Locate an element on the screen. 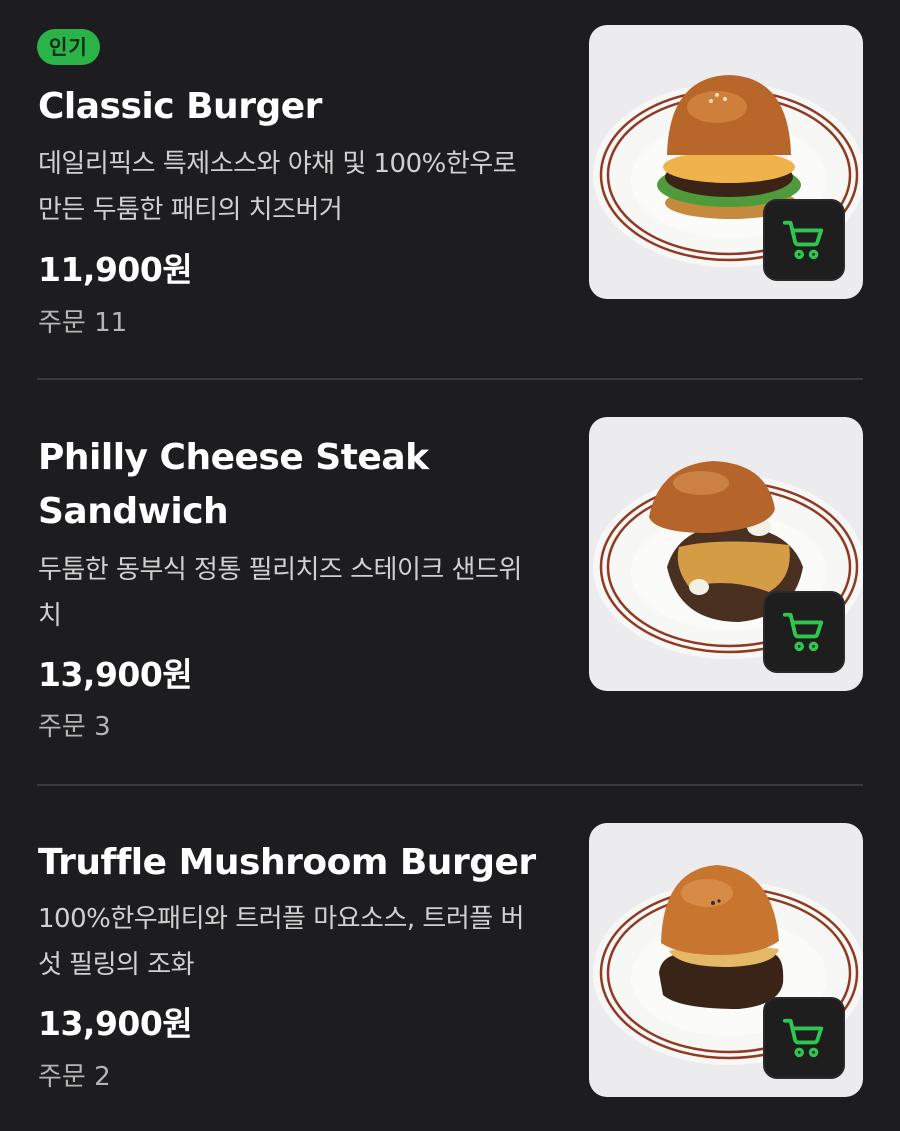  item-description: 100%한우패티와 트러플 마요소스, 트러플 버섯 필링의 조화 is located at coordinates (281, 942).